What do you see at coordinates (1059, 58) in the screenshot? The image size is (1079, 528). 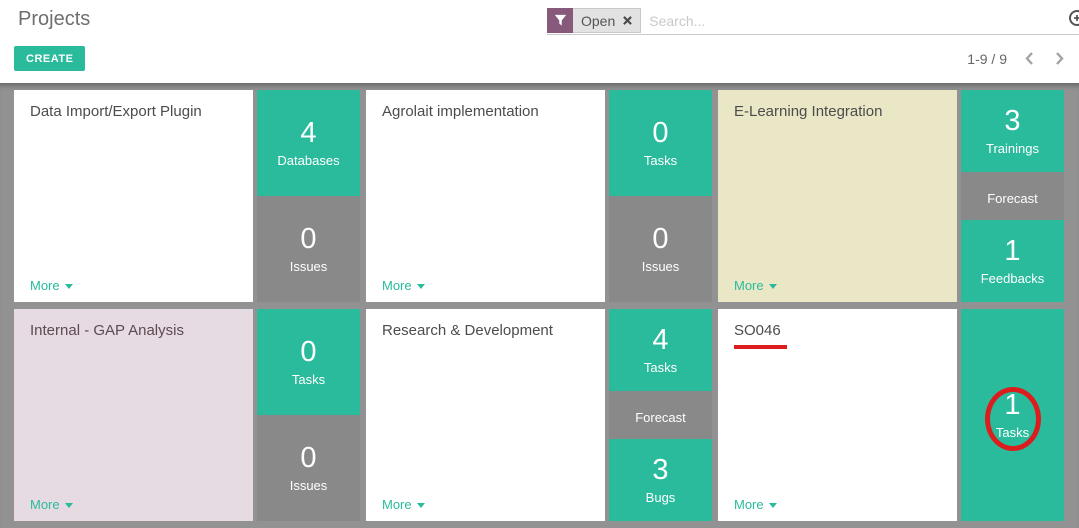 I see `pager-next-button` at bounding box center [1059, 58].